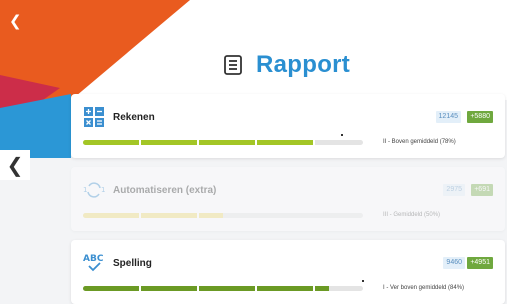  Describe the element at coordinates (134, 117) in the screenshot. I see `subject-title: Rekenen` at that location.